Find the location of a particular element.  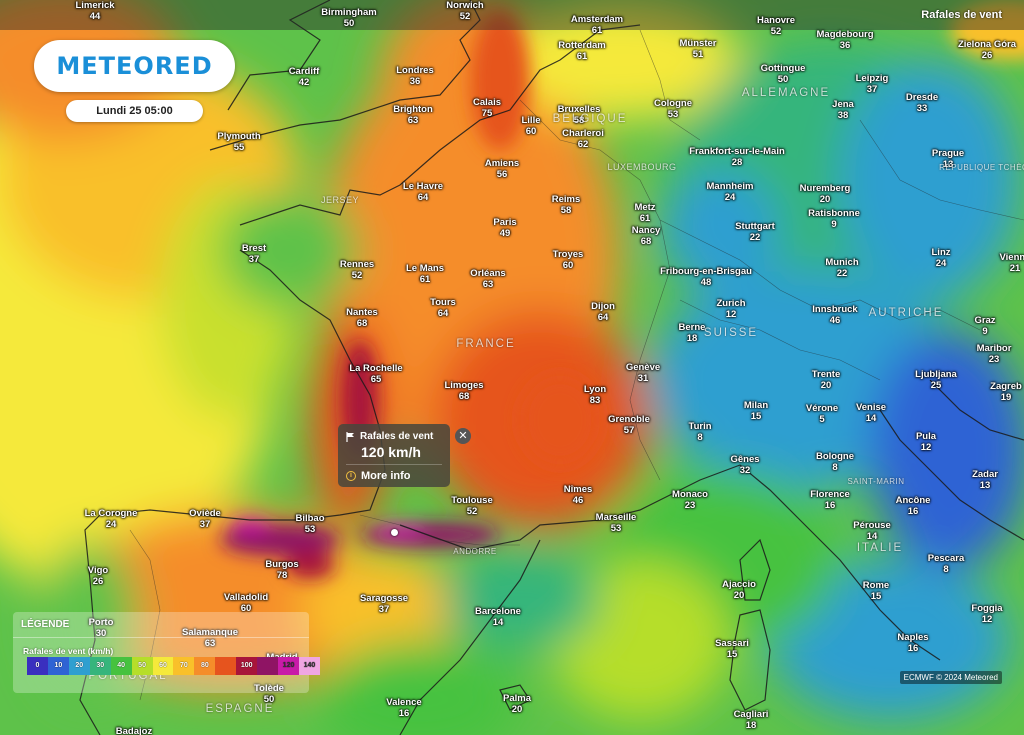

city-label: Turin 8 is located at coordinates (699, 432).